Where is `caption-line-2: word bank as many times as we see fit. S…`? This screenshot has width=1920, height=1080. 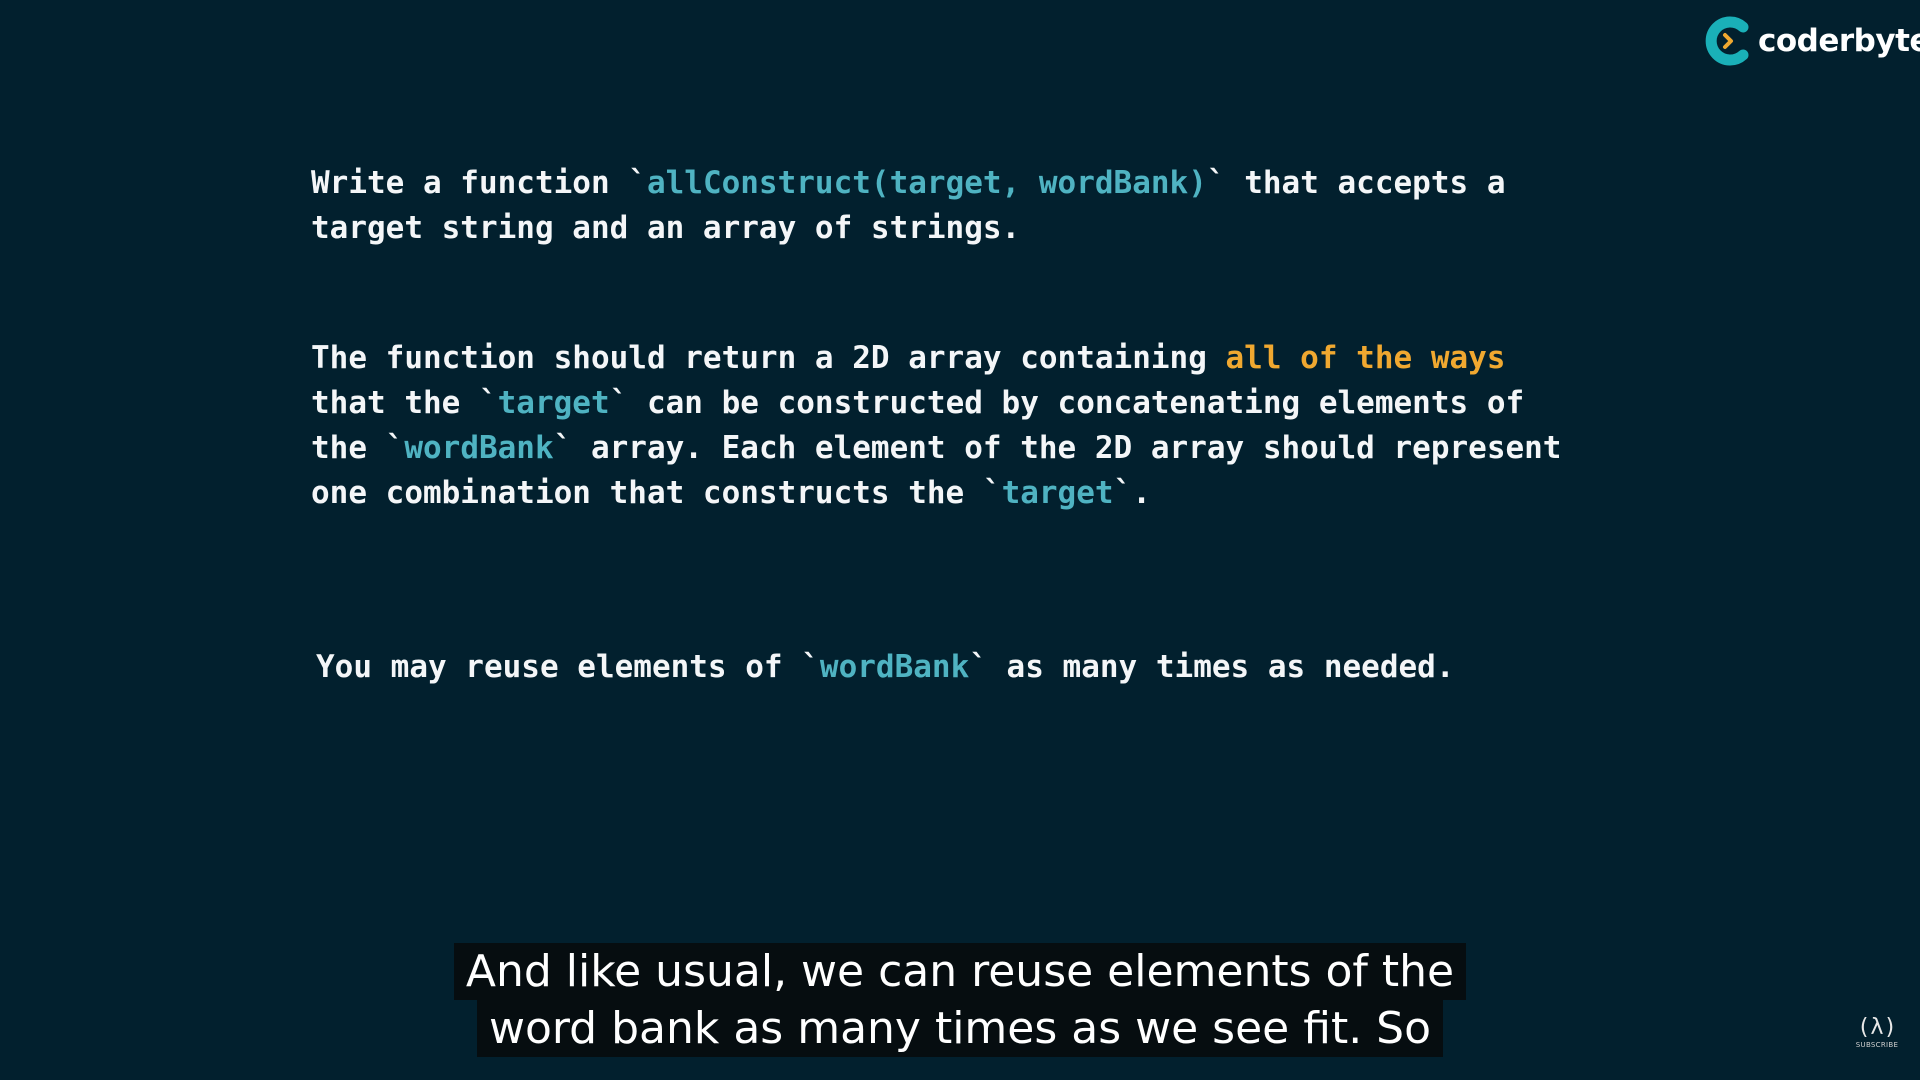 caption-line-2: word bank as many times as we see fit. S… is located at coordinates (960, 1028).